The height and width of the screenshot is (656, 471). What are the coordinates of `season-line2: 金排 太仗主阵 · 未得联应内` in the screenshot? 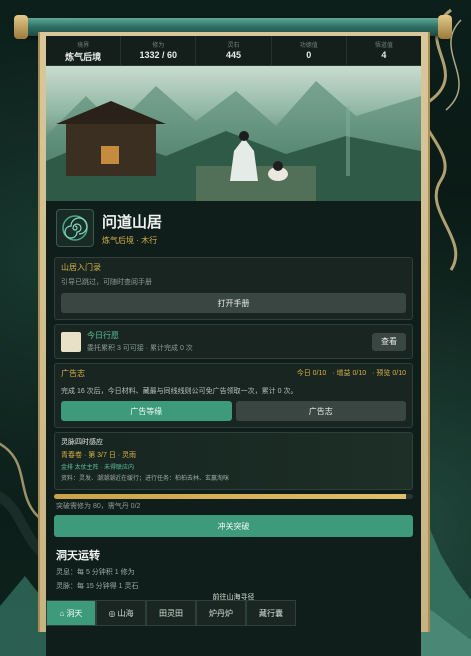 It's located at (97, 468).